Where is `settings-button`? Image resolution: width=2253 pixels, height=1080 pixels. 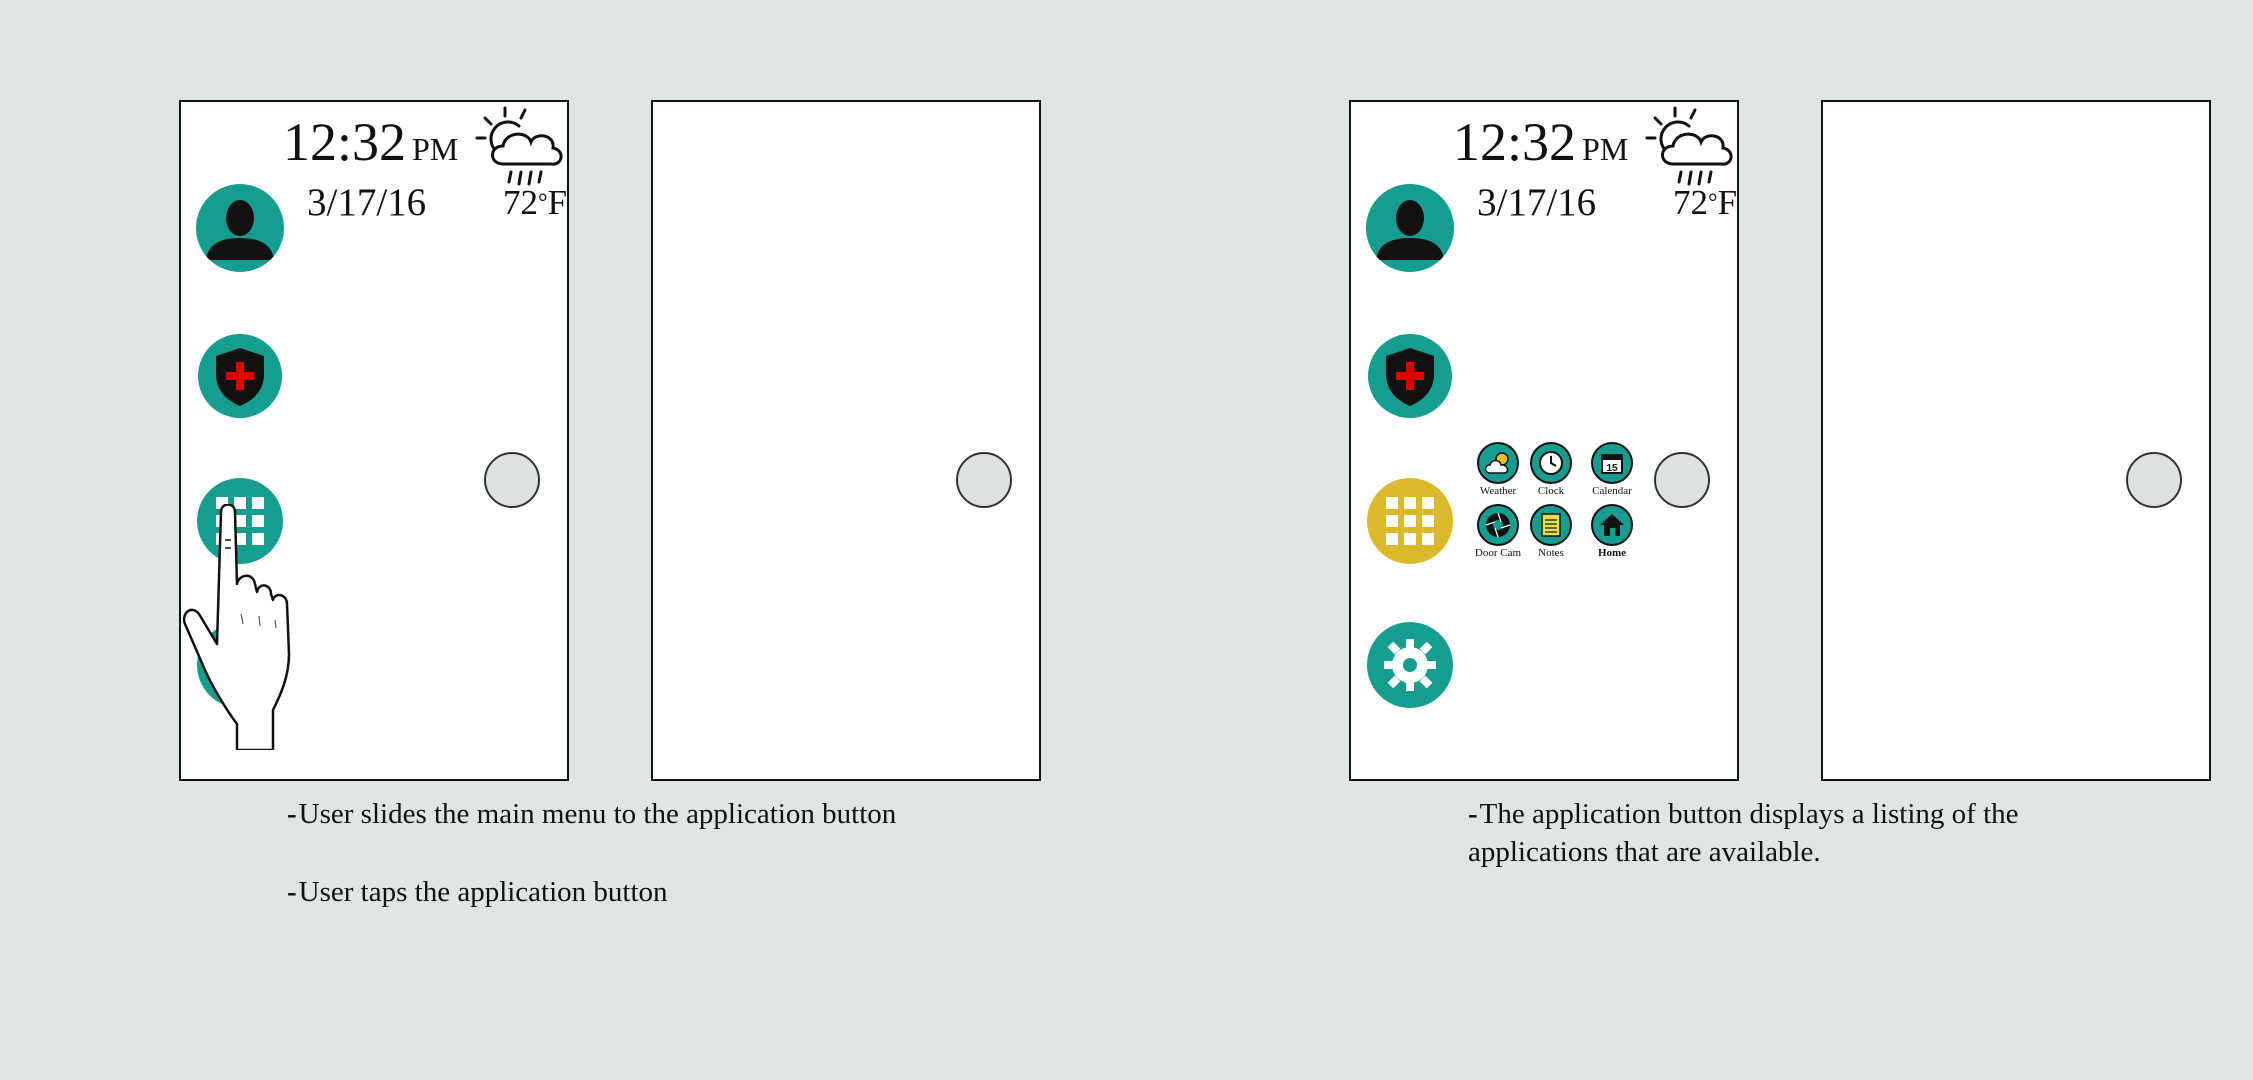 settings-button is located at coordinates (1410, 665).